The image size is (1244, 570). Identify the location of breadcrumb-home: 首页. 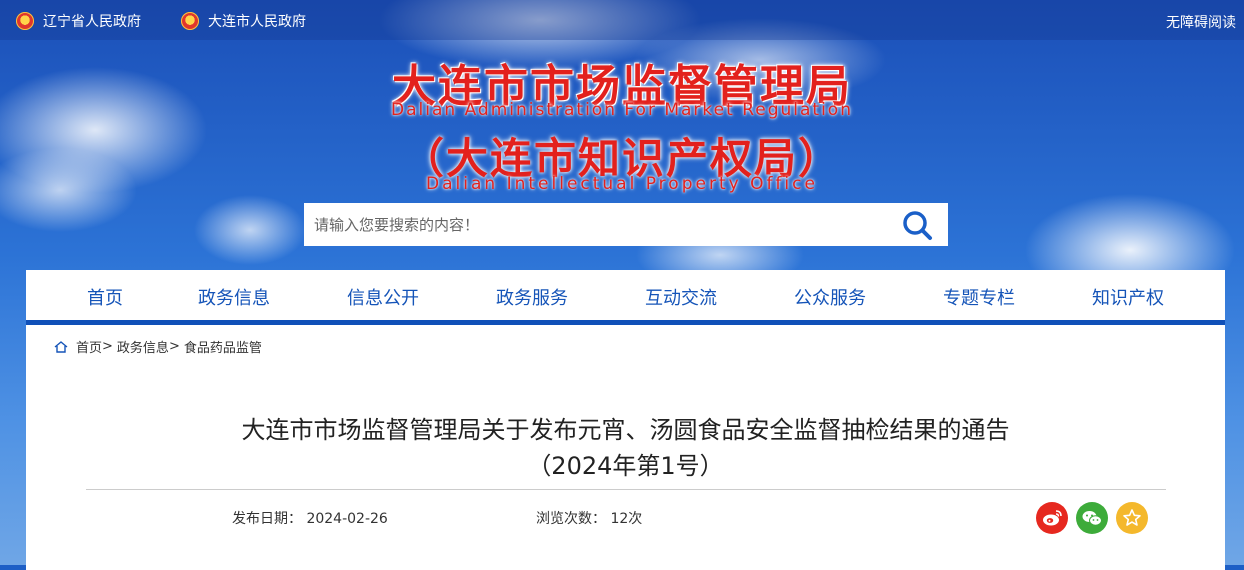
(89, 346).